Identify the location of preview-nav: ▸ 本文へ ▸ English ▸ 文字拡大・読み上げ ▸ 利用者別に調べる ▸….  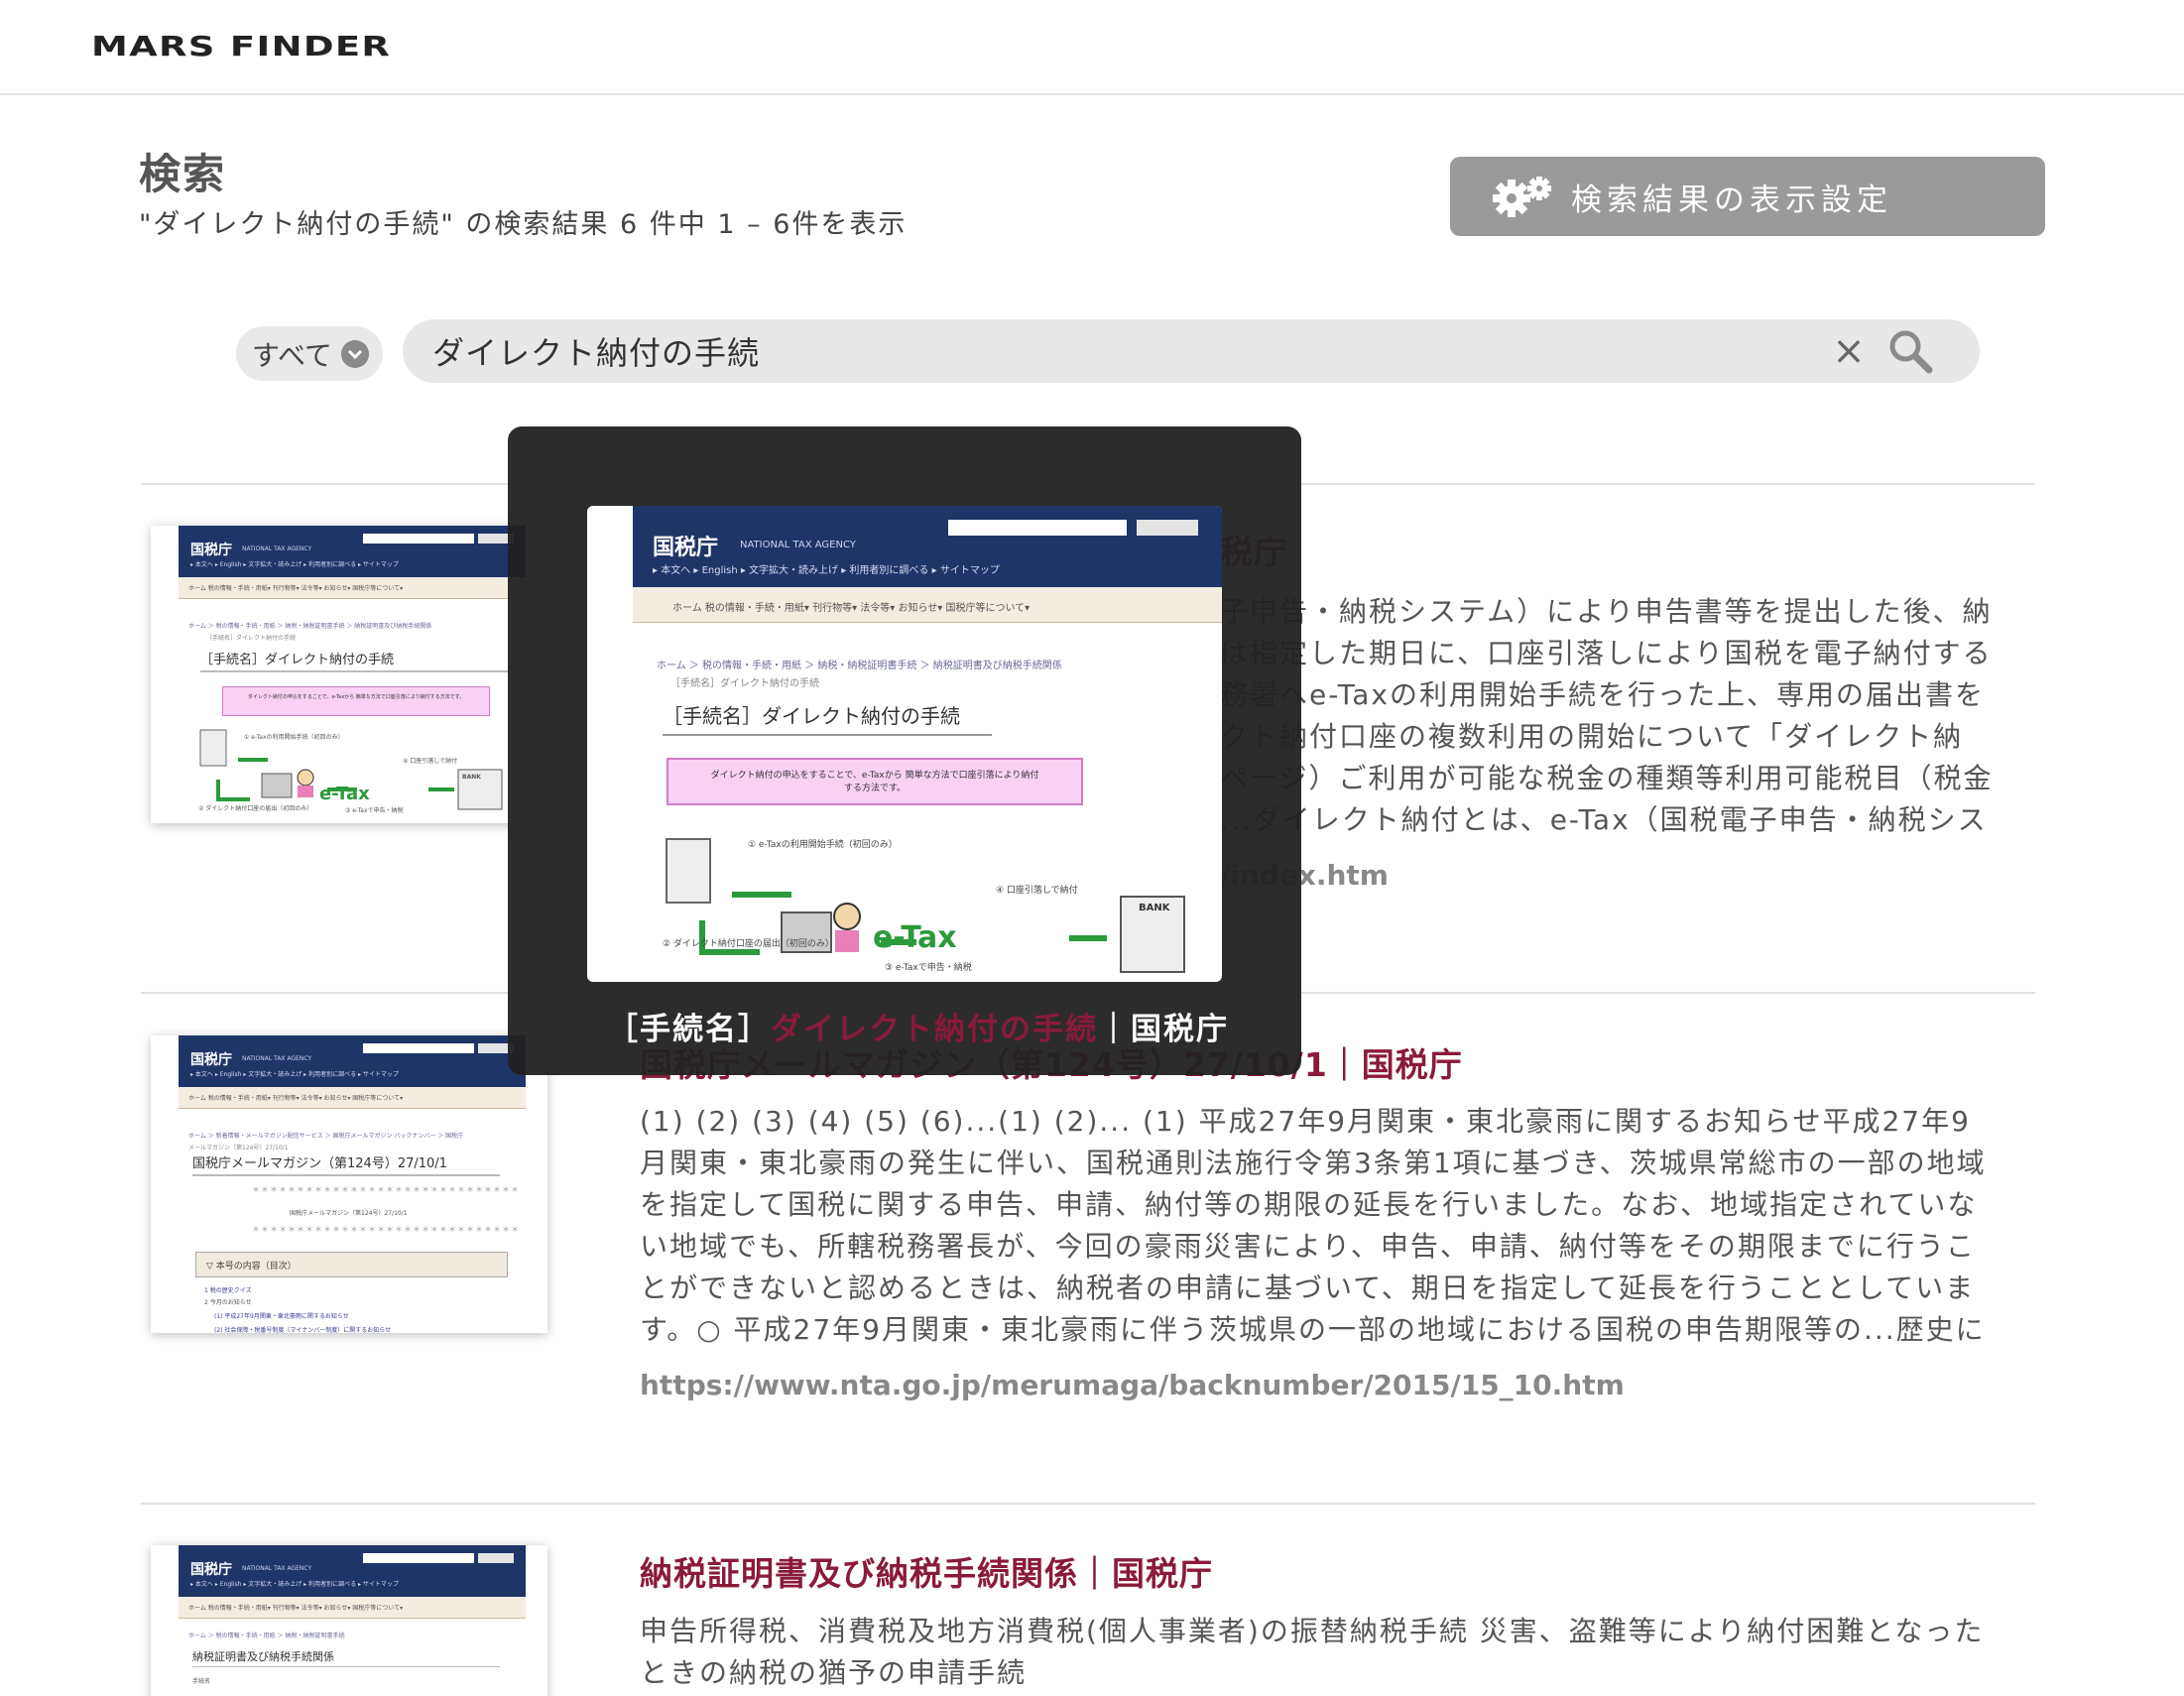
(826, 570).